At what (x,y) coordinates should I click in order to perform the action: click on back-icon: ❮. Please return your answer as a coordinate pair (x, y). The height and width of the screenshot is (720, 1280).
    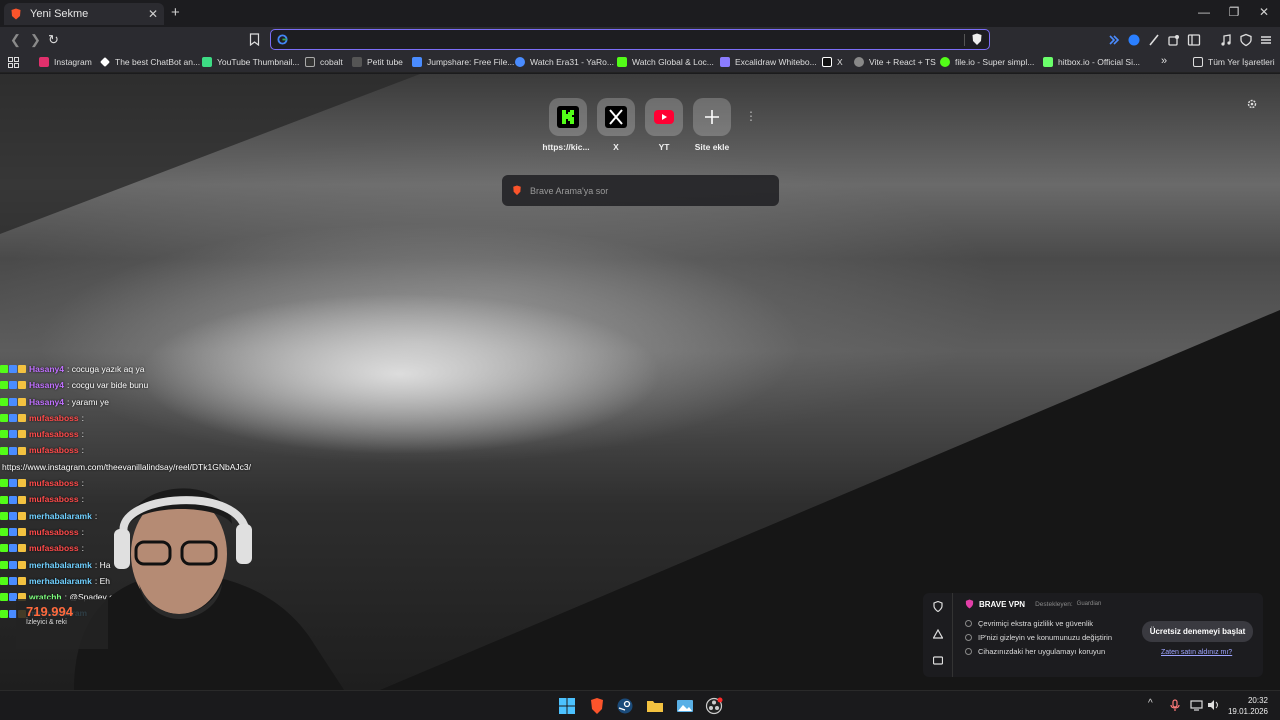
    Looking at the image, I should click on (15, 40).